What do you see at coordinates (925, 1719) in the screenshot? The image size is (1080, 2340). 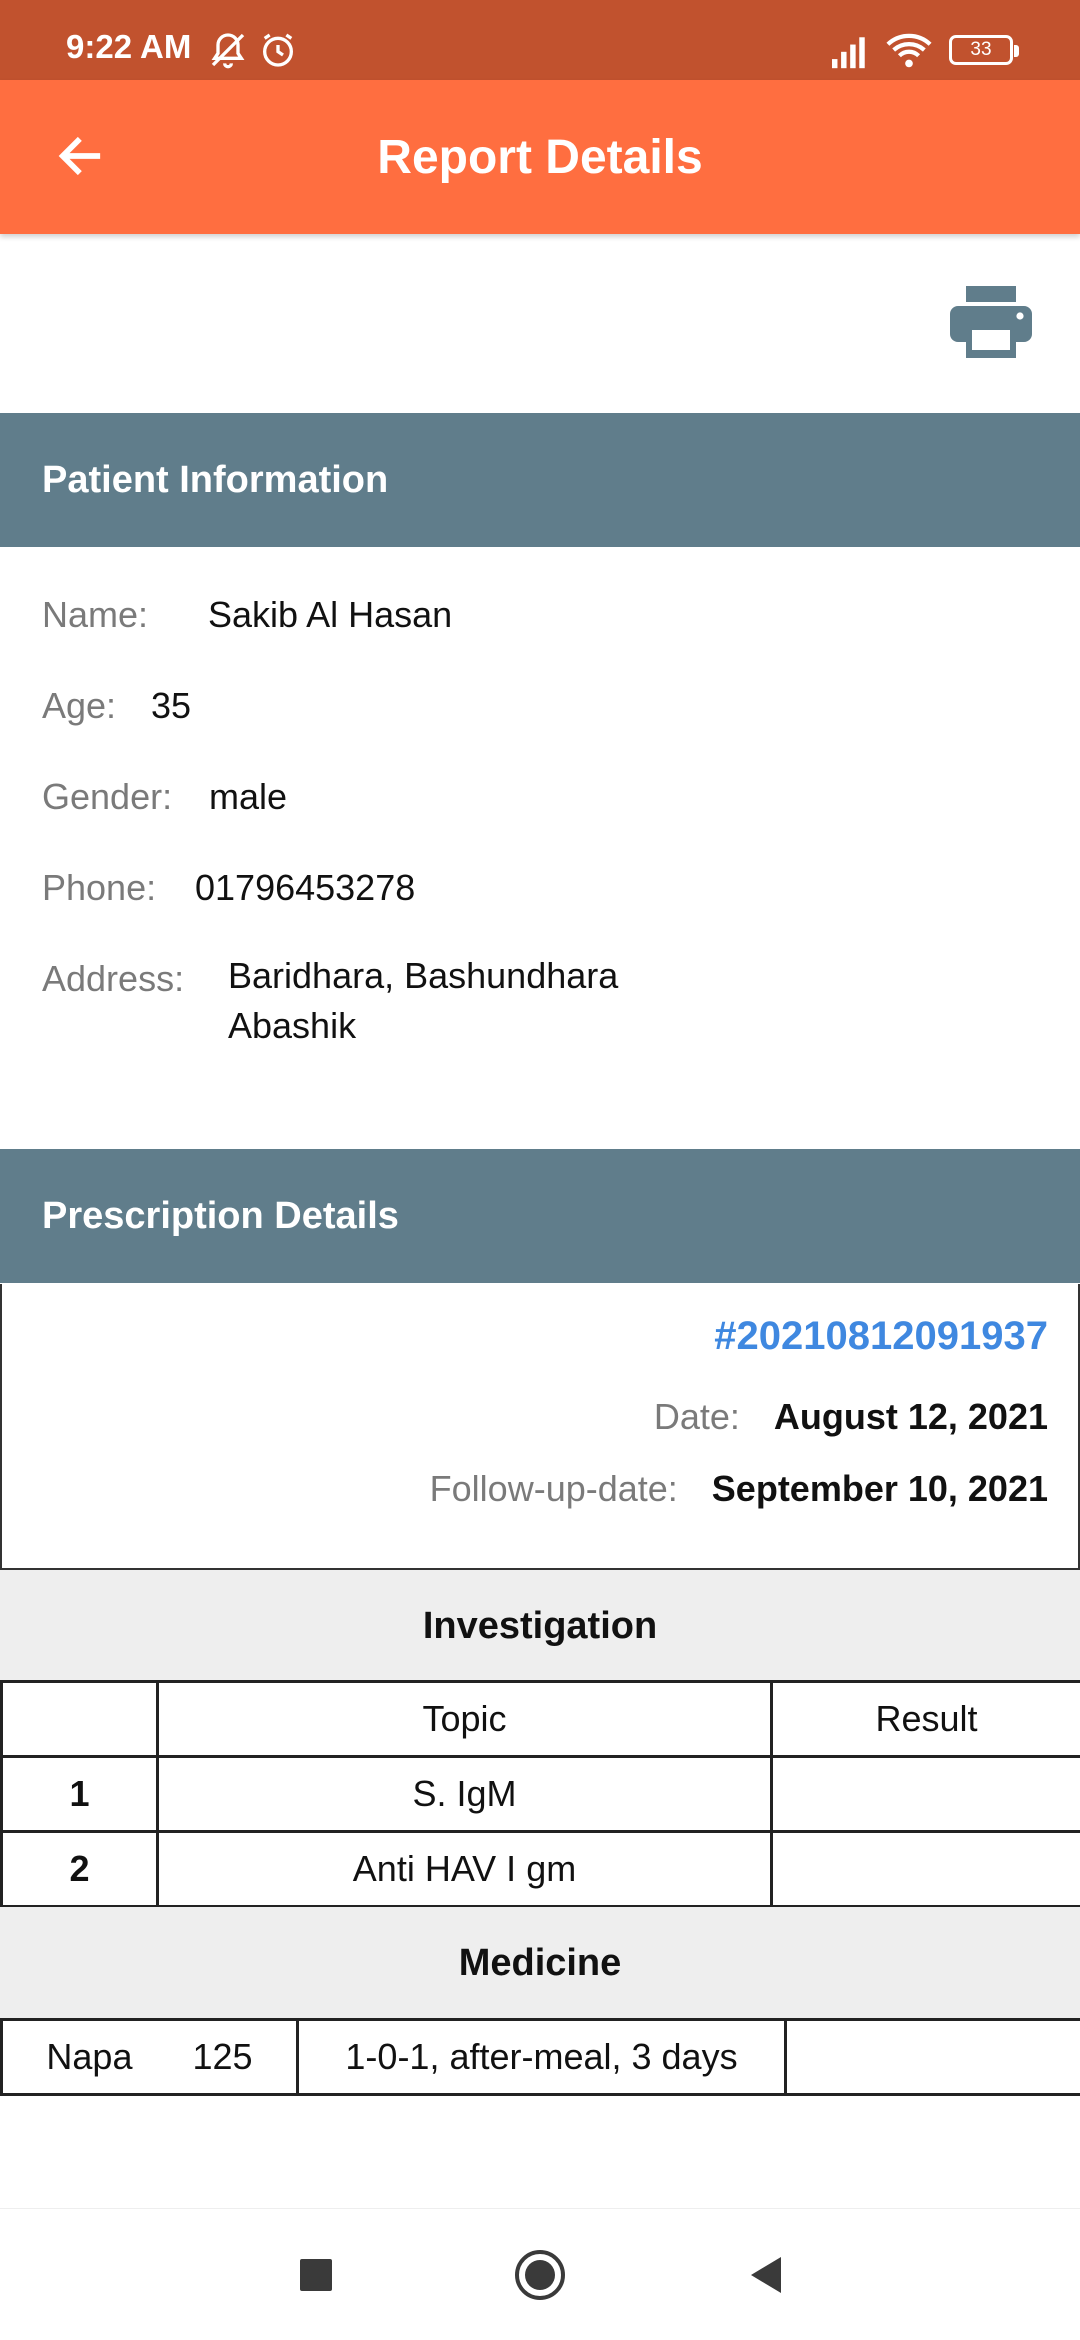 I see `table-header-result: Result` at bounding box center [925, 1719].